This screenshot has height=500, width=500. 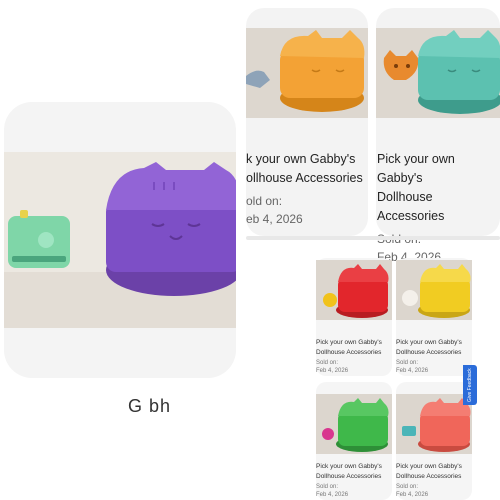 I want to click on listing-photo-coral-box, so click(x=434, y=424).